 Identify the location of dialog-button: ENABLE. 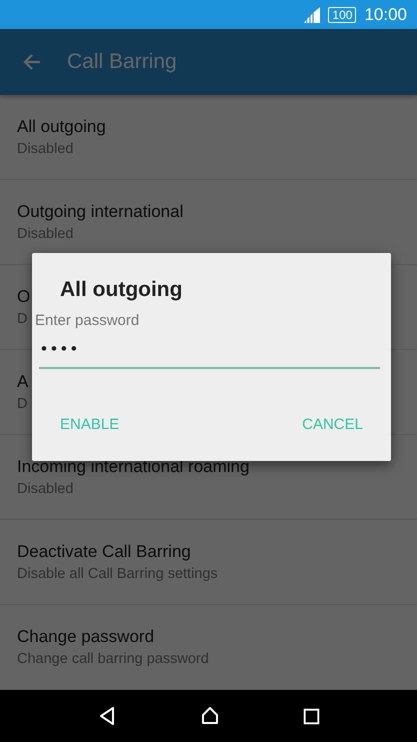
(90, 424).